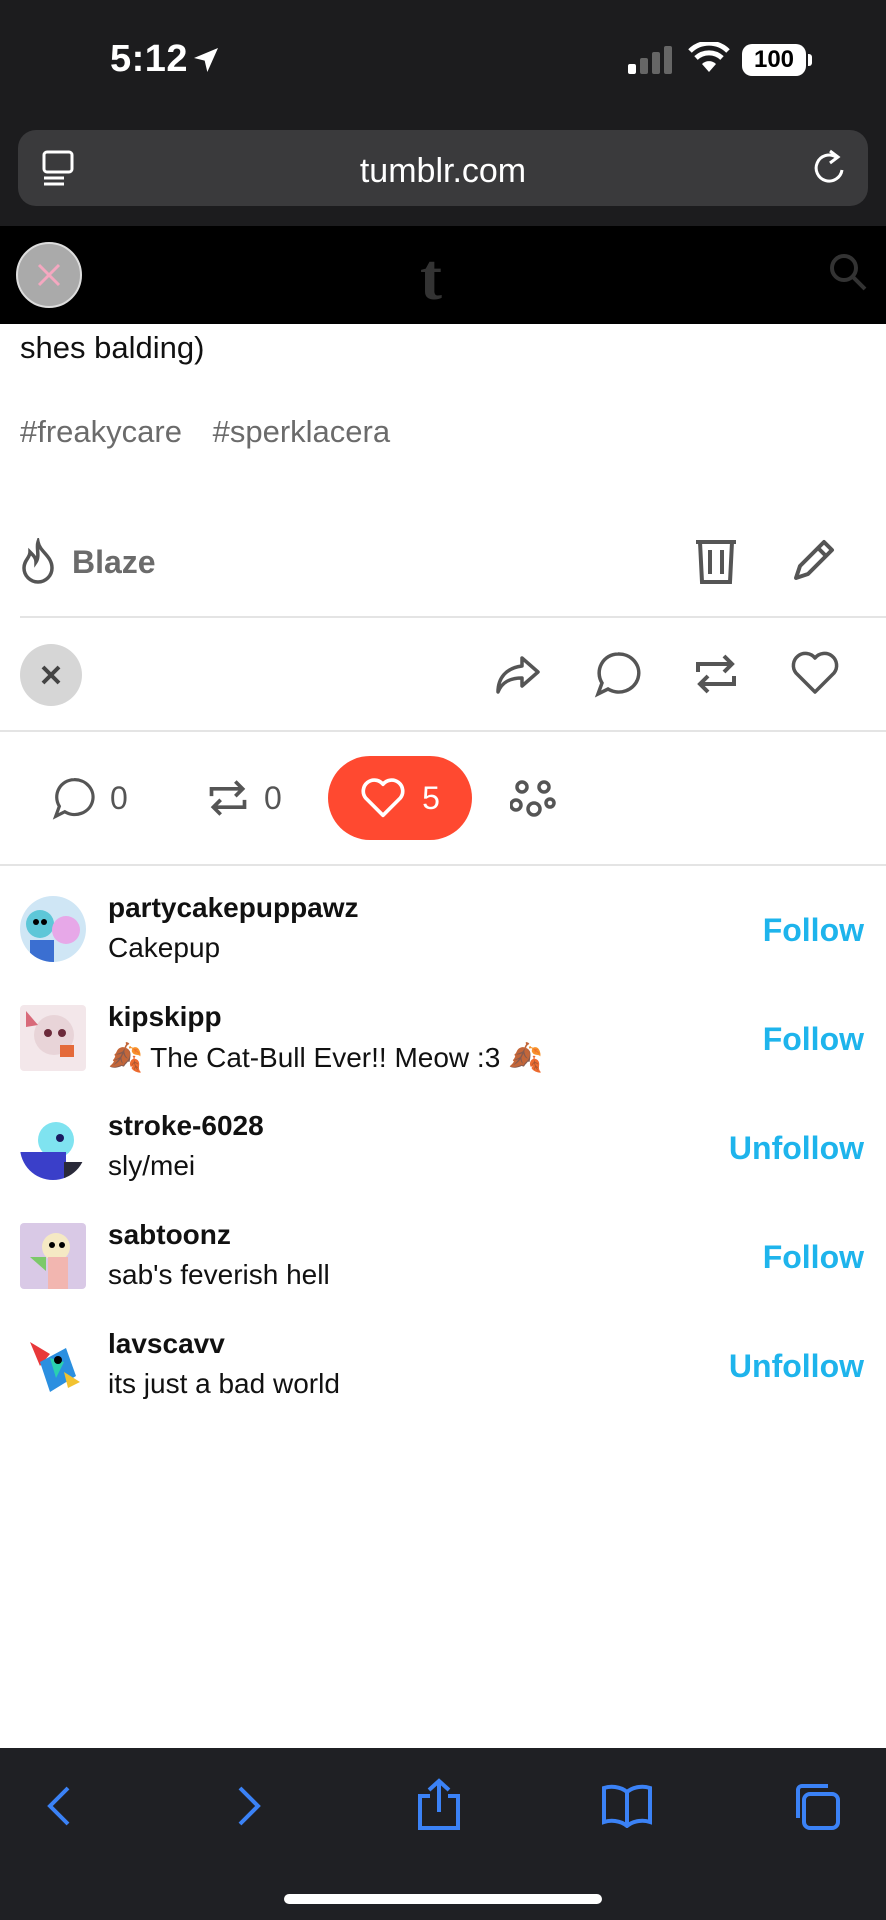  I want to click on url-text: tumblr.com, so click(443, 171).